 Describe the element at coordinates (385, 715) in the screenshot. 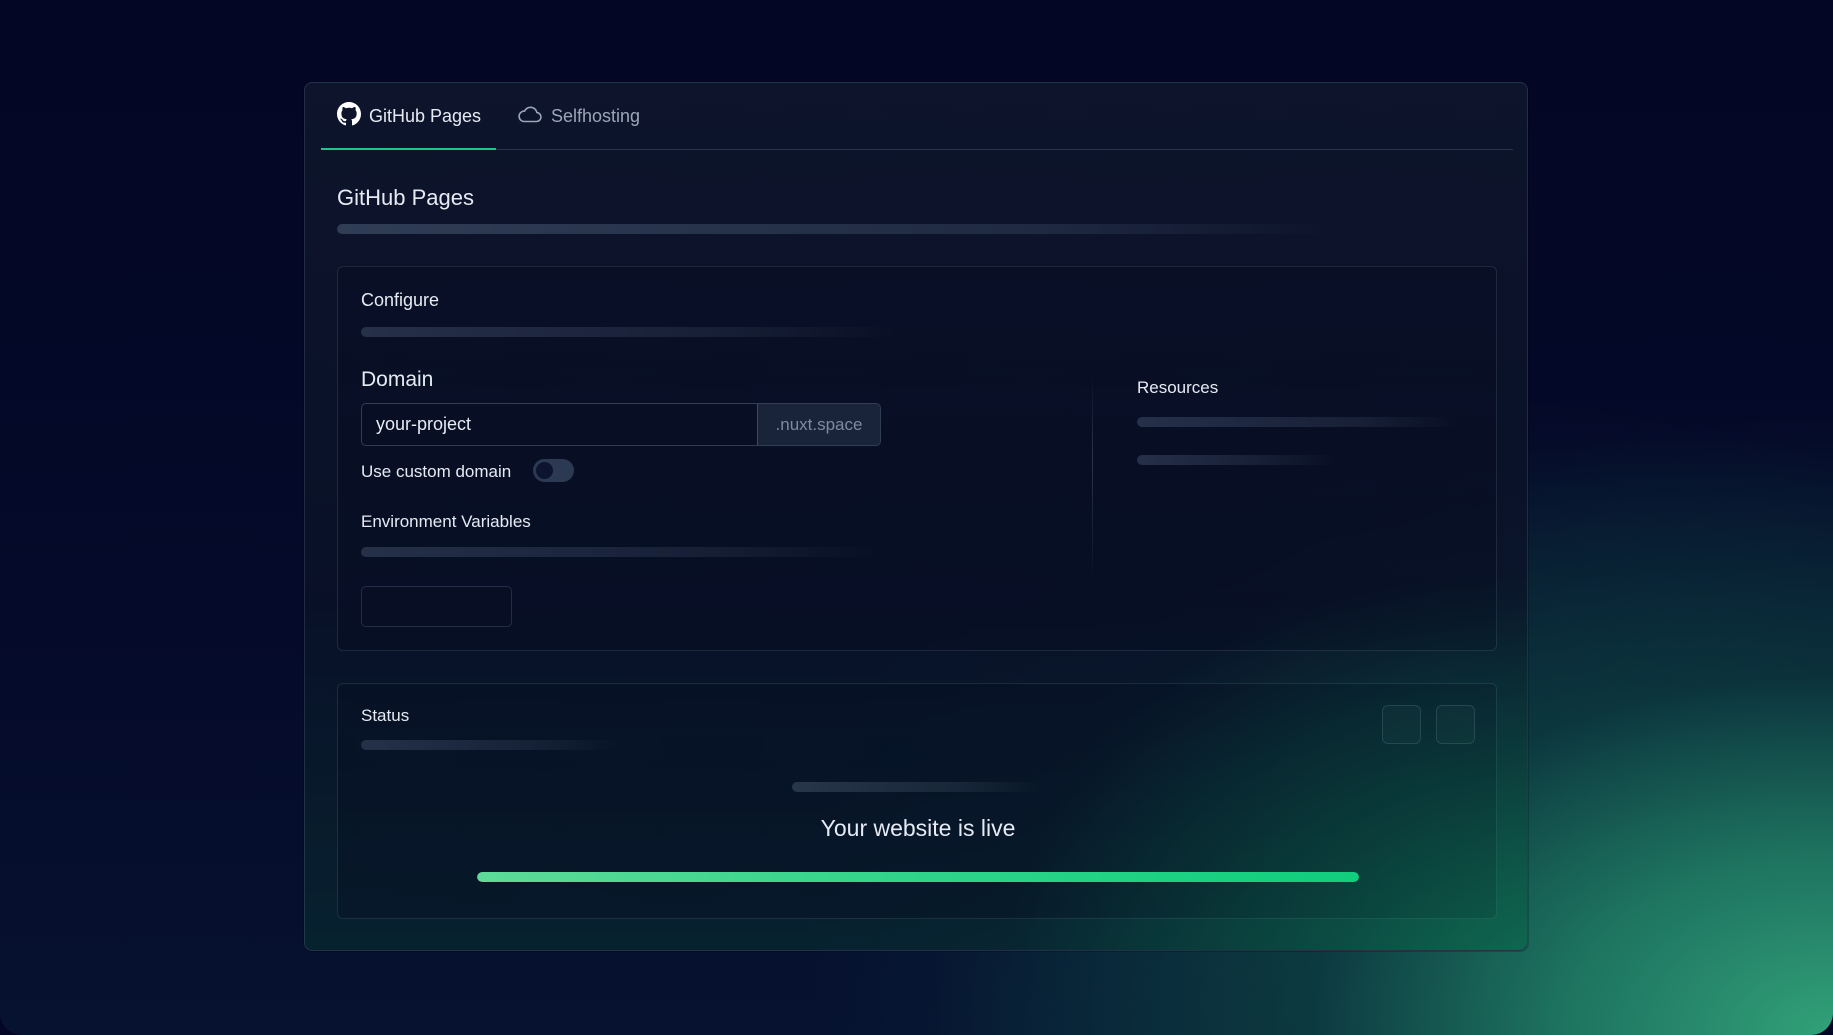

I see `status-title: Status` at that location.